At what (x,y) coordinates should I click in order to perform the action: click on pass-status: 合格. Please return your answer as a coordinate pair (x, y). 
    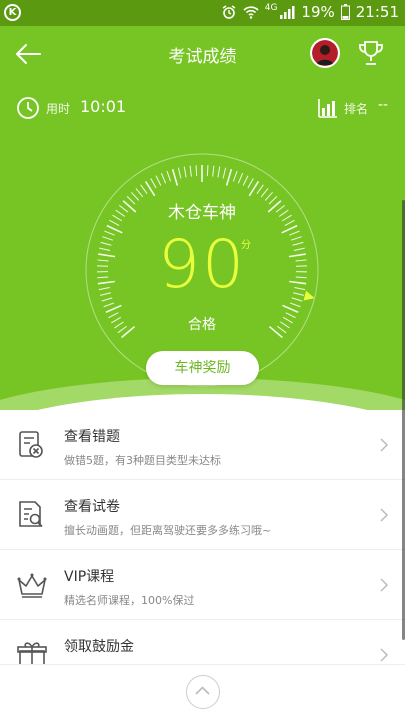
    Looking at the image, I should click on (202, 325).